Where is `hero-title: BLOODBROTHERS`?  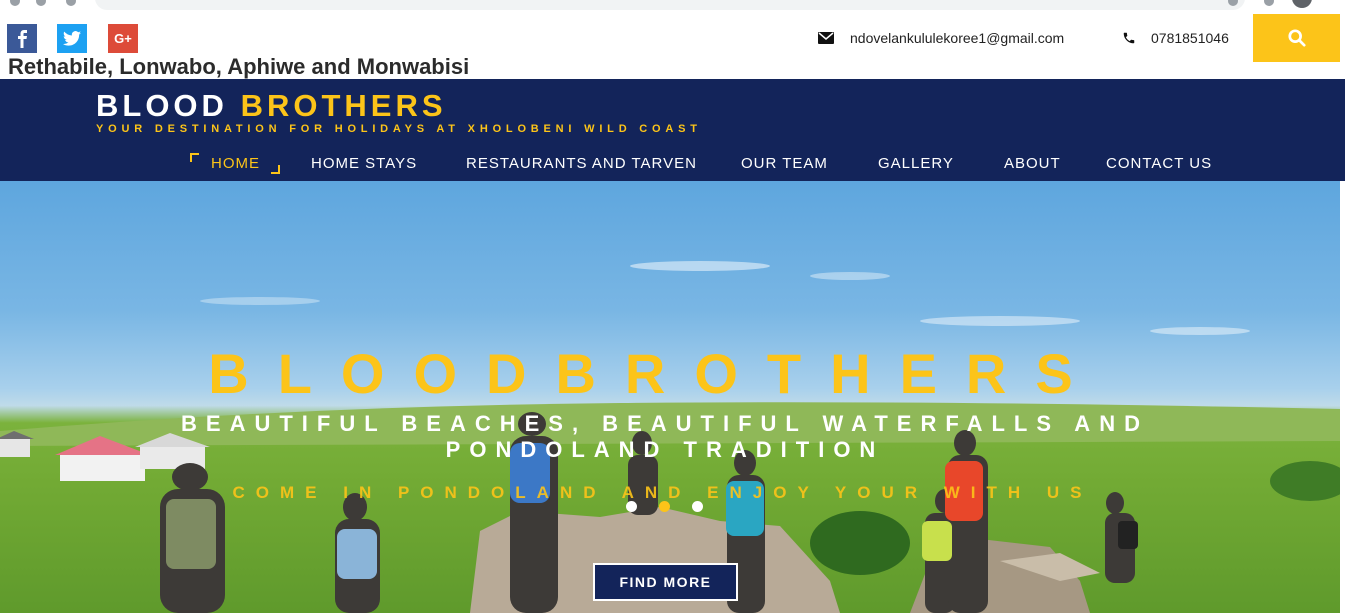 hero-title: BLOODBROTHERS is located at coordinates (655, 373).